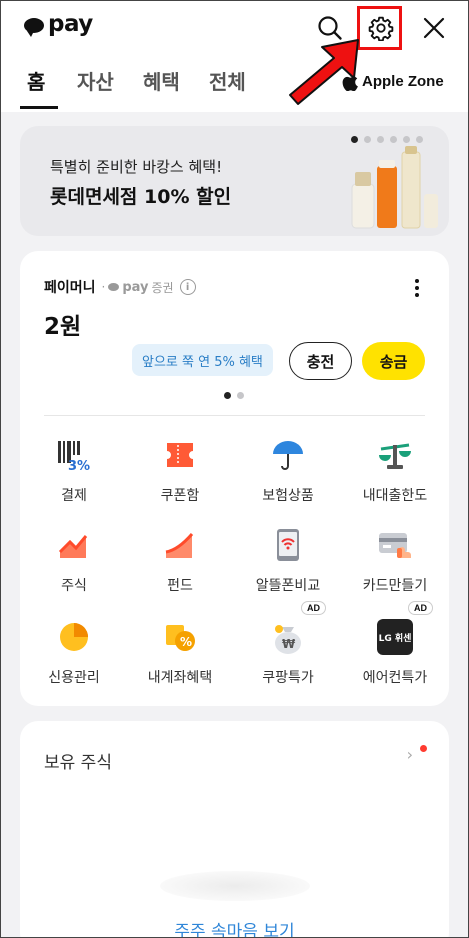 The height and width of the screenshot is (938, 469). Describe the element at coordinates (395, 496) in the screenshot. I see `menu-label: 내대출한도` at that location.